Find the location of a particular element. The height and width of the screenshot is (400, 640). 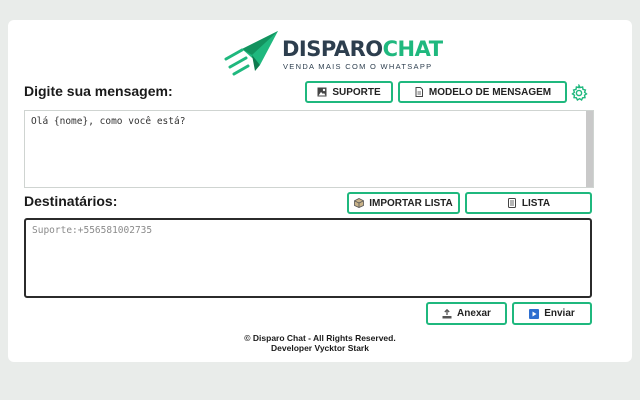

paper-plane-icon is located at coordinates (251, 53).